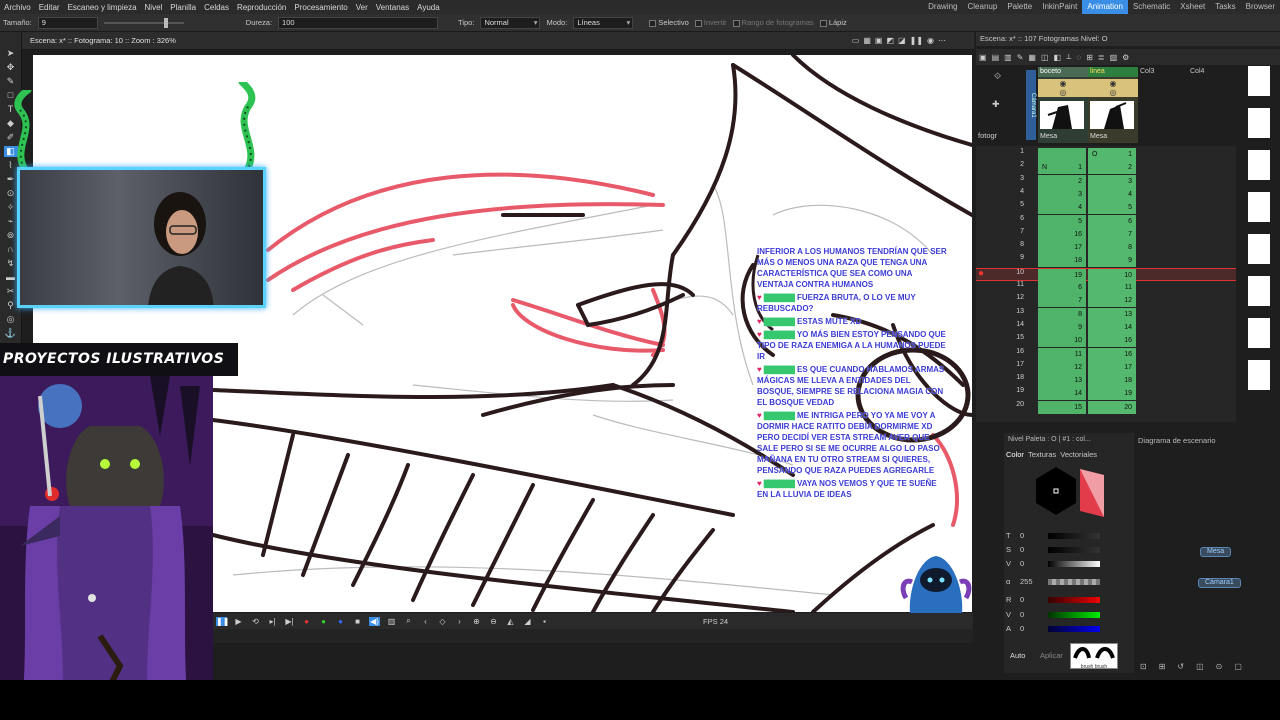 This screenshot has width=1280, height=720. Describe the element at coordinates (391, 621) in the screenshot. I see `histogram-icon: ▥` at that location.